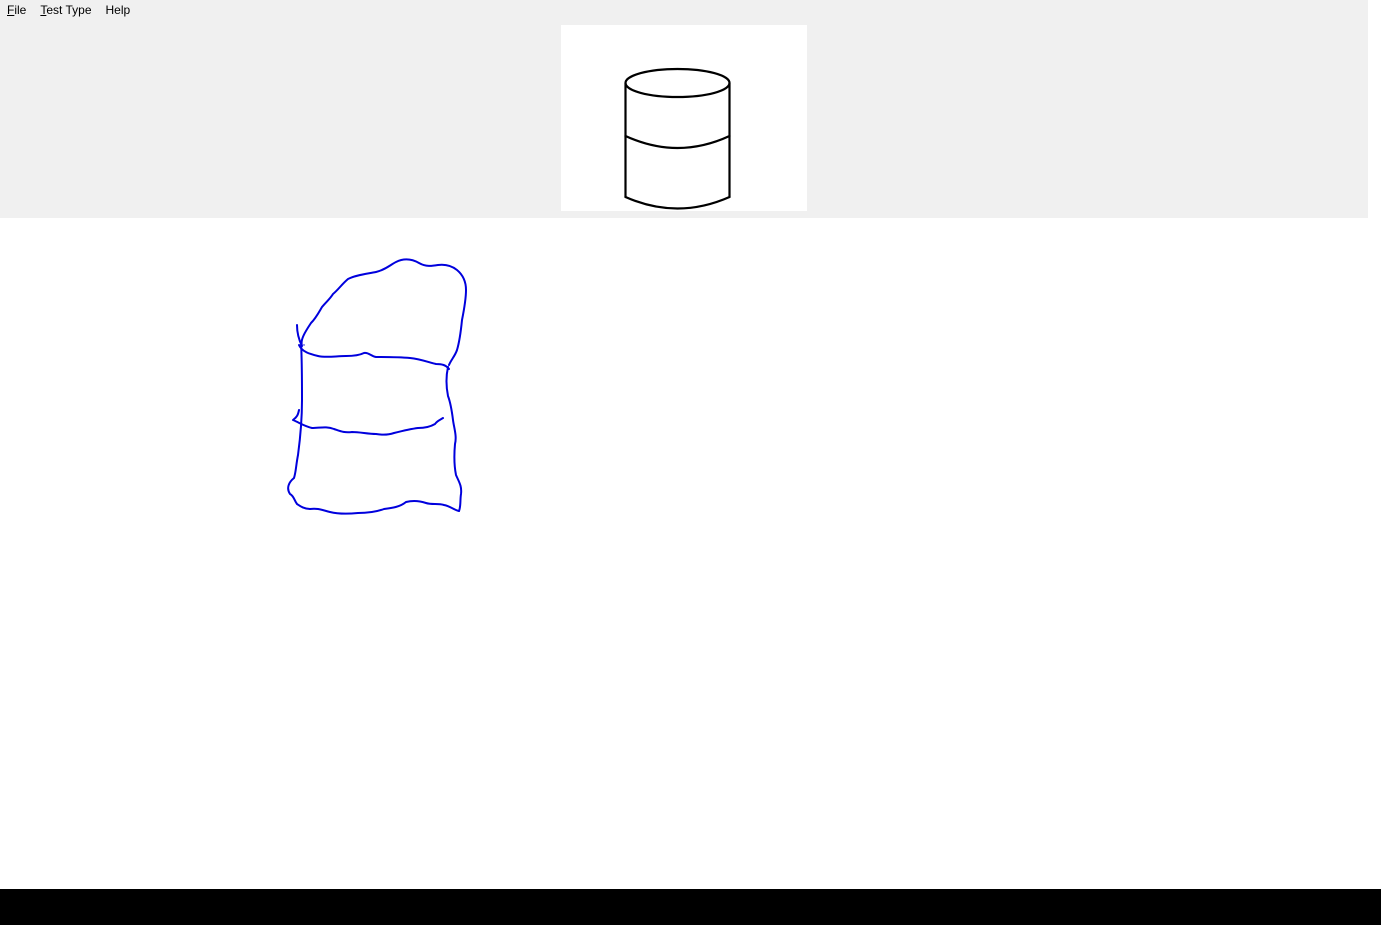  I want to click on cylinder-top-ellipse, so click(677, 83).